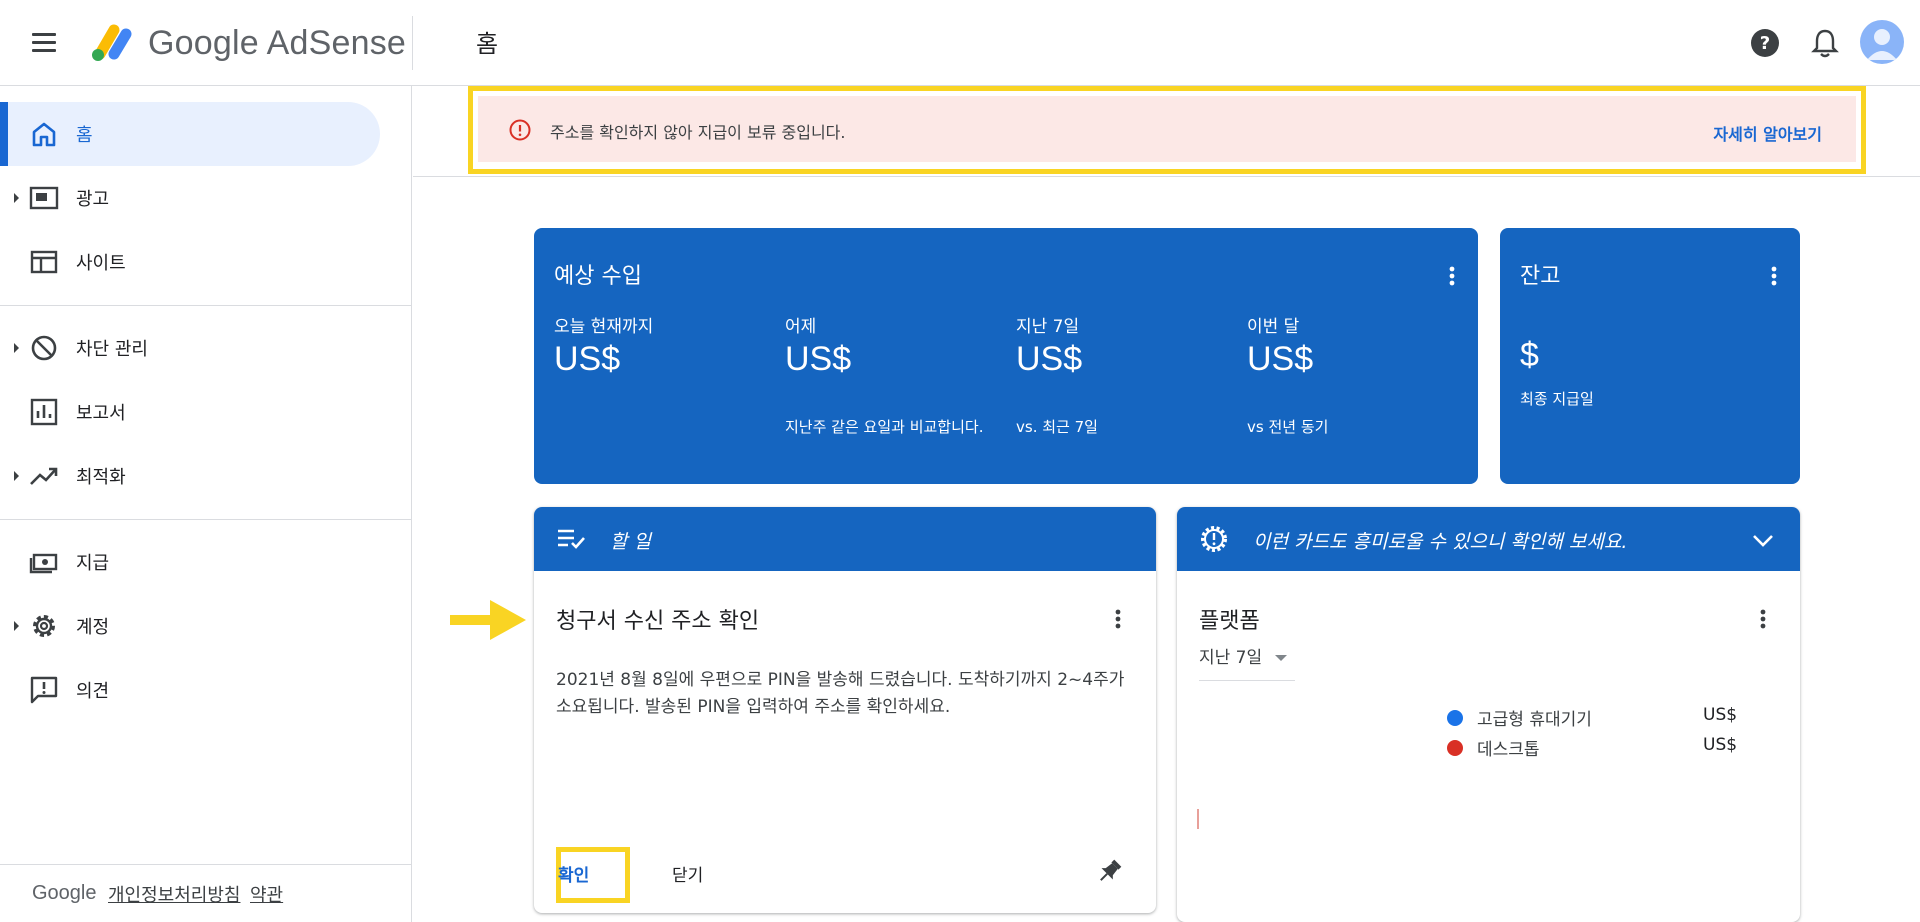  I want to click on pin-icon, so click(1110, 871).